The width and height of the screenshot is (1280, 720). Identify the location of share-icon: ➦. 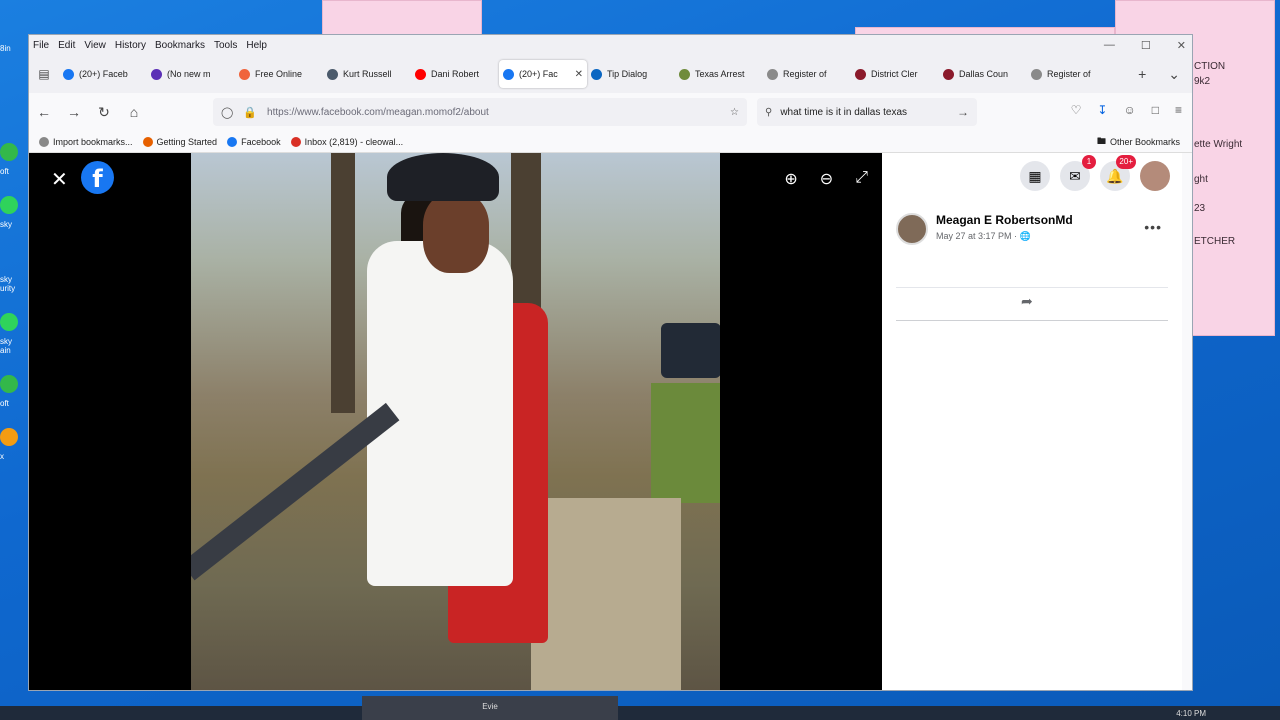
(1027, 301).